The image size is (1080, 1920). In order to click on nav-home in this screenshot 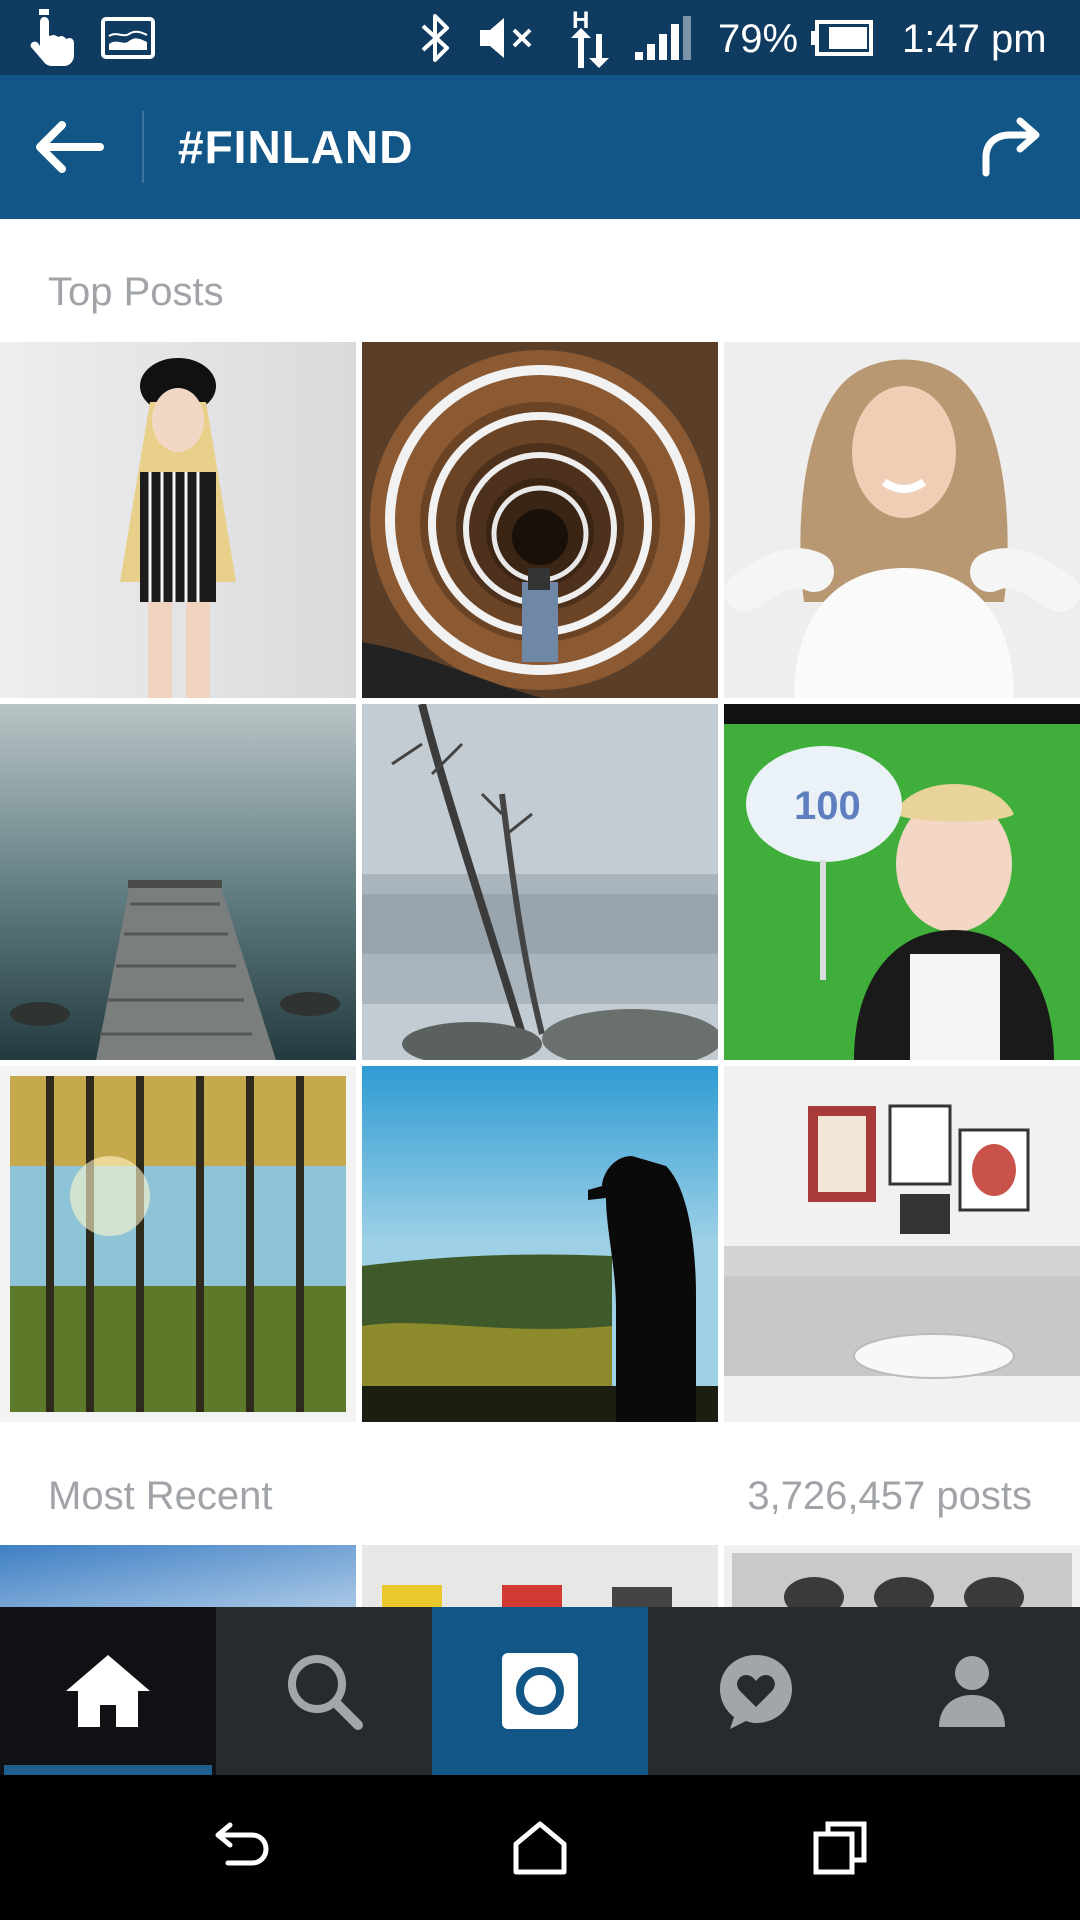, I will do `click(108, 1691)`.